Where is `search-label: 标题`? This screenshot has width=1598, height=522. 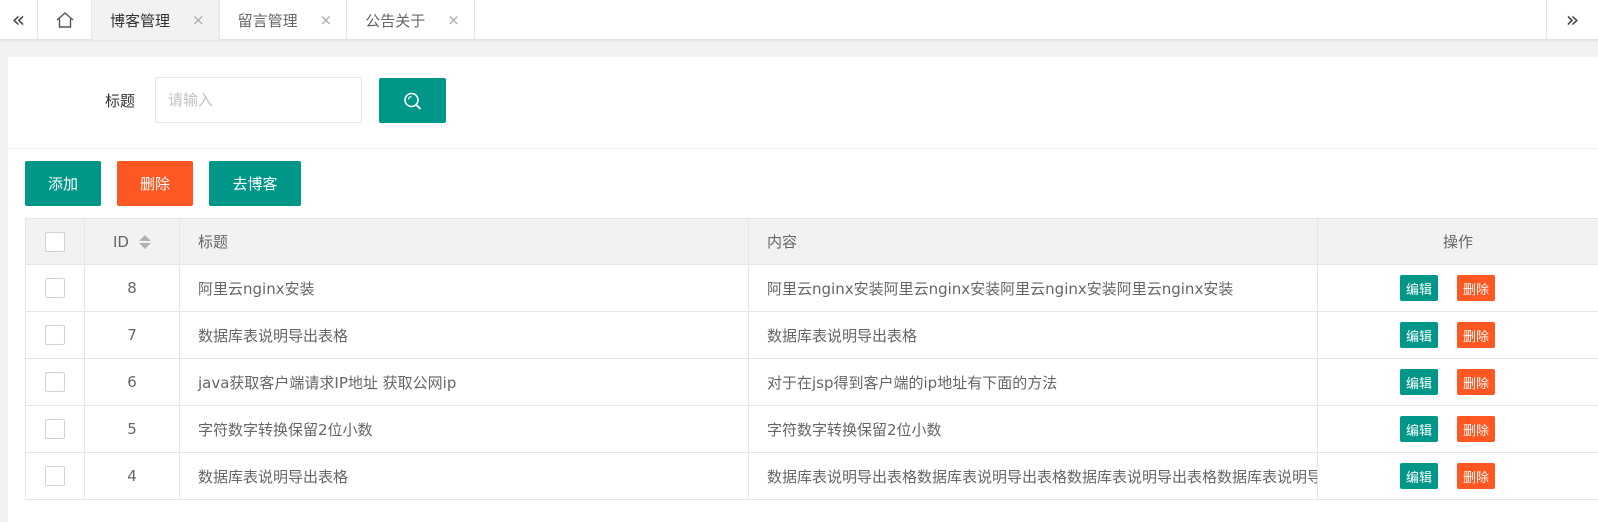
search-label: 标题 is located at coordinates (120, 101).